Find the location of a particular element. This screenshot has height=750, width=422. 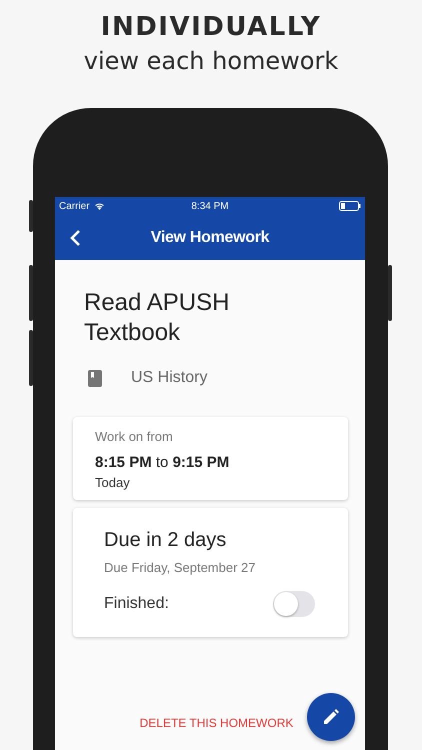

pencil-icon is located at coordinates (331, 717).